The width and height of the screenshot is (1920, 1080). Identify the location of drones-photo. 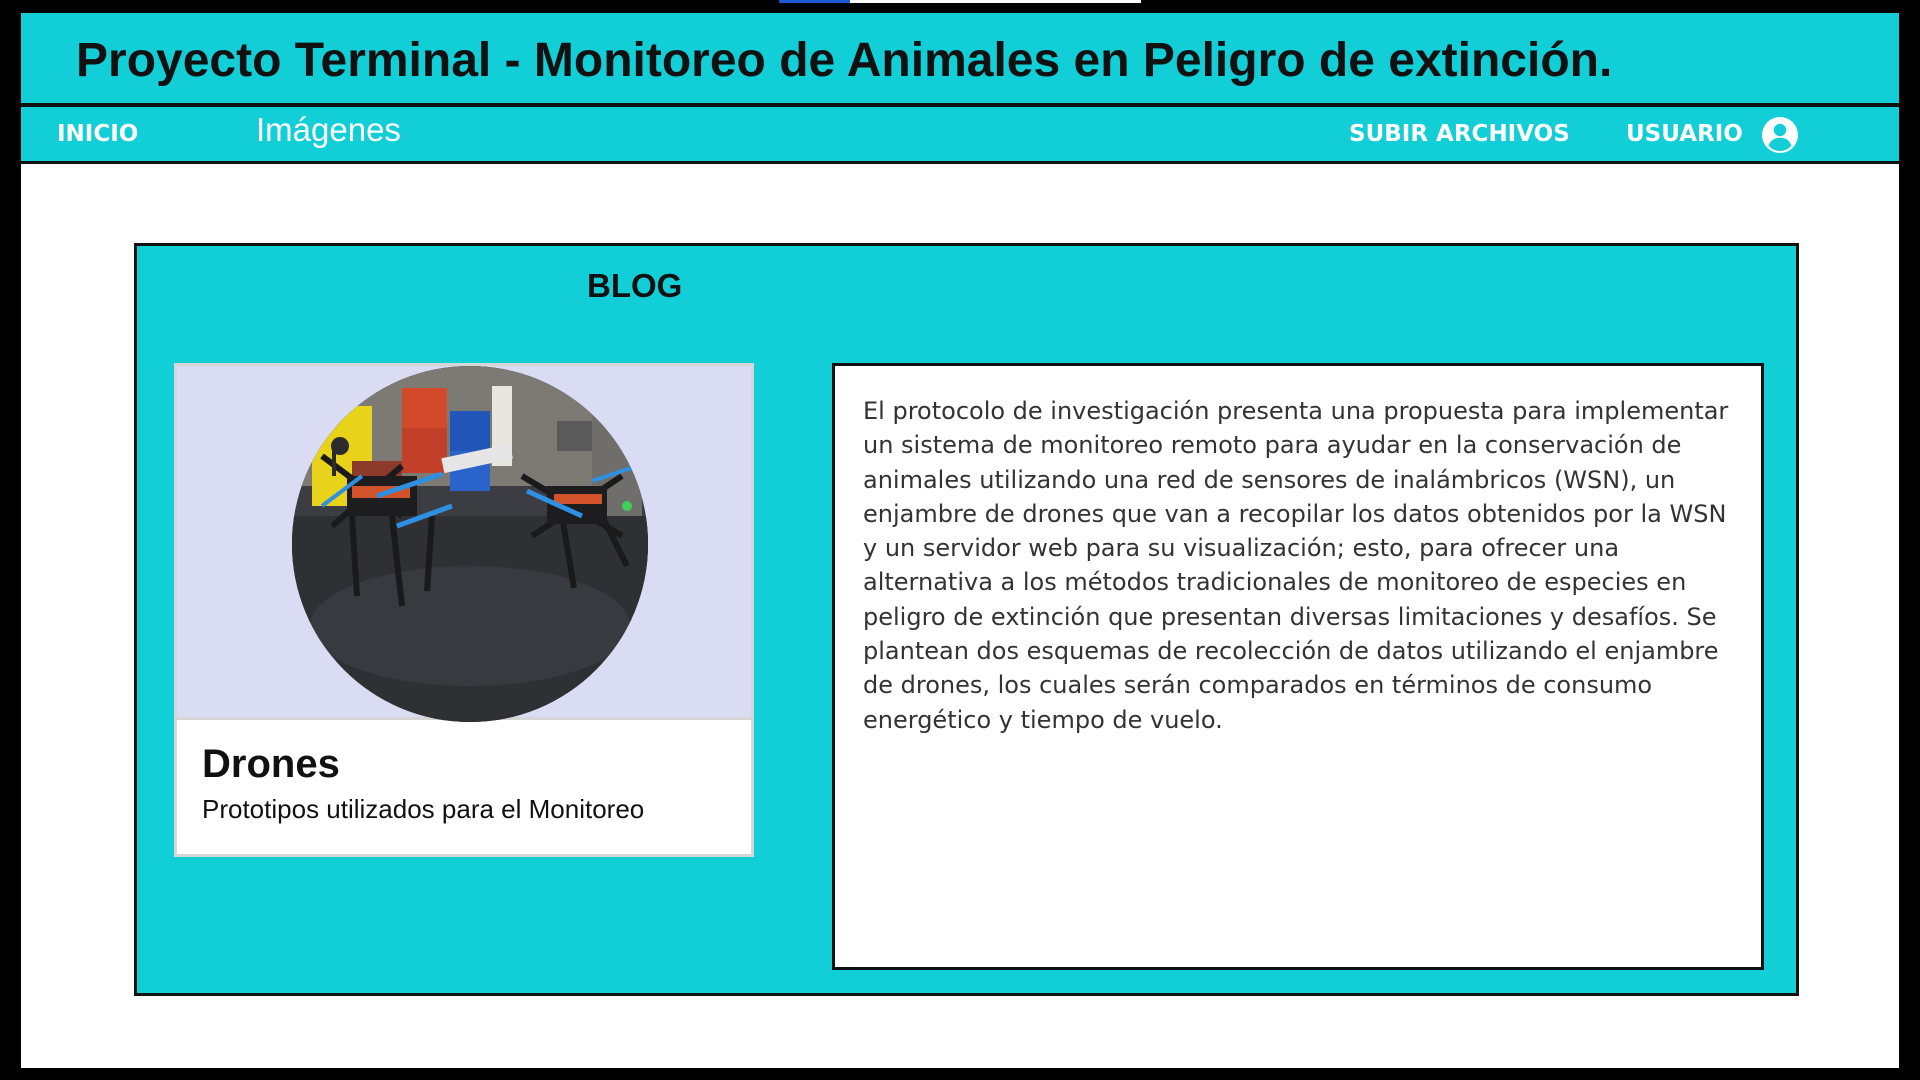
(470, 544).